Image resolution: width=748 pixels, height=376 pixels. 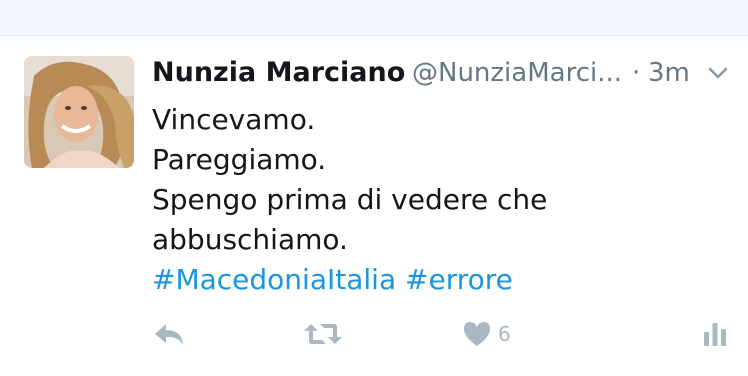 I want to click on reply-button, so click(x=169, y=334).